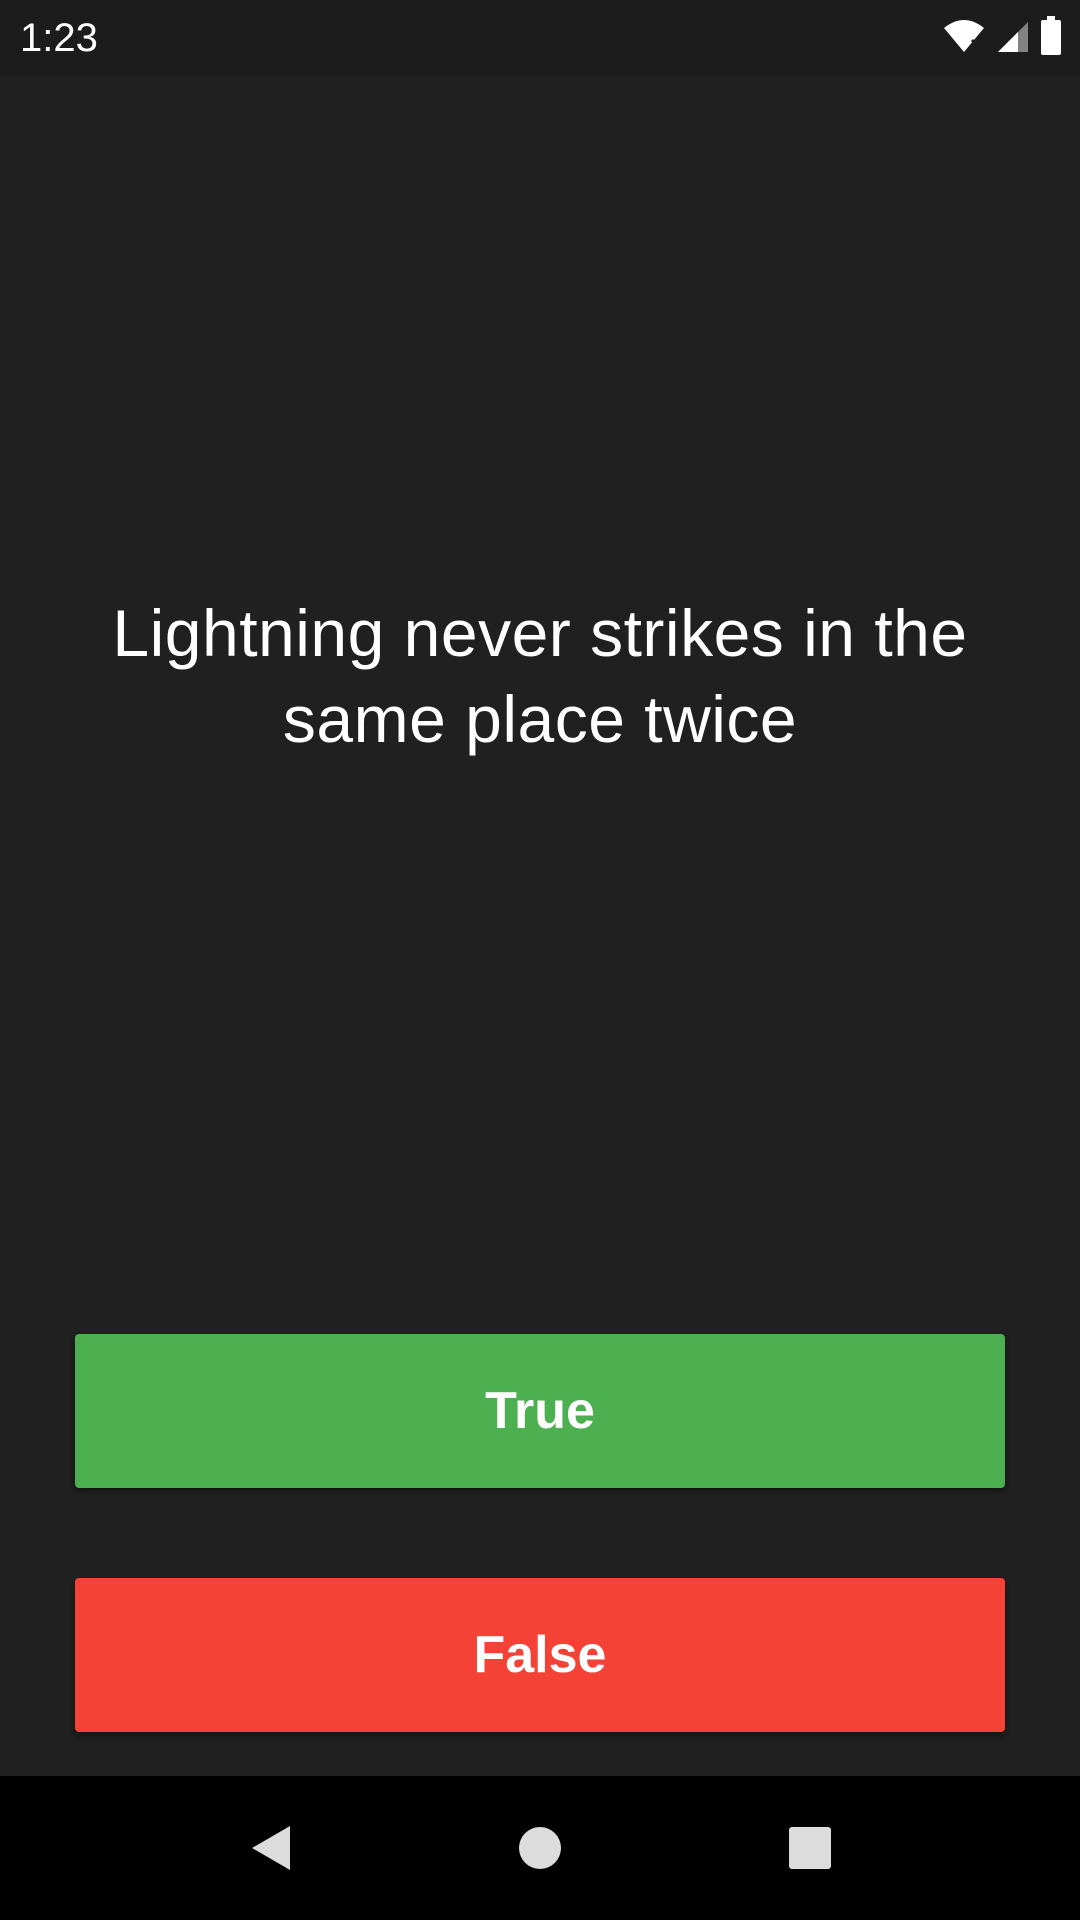 The height and width of the screenshot is (1920, 1080). What do you see at coordinates (964, 36) in the screenshot?
I see `wifi-icon` at bounding box center [964, 36].